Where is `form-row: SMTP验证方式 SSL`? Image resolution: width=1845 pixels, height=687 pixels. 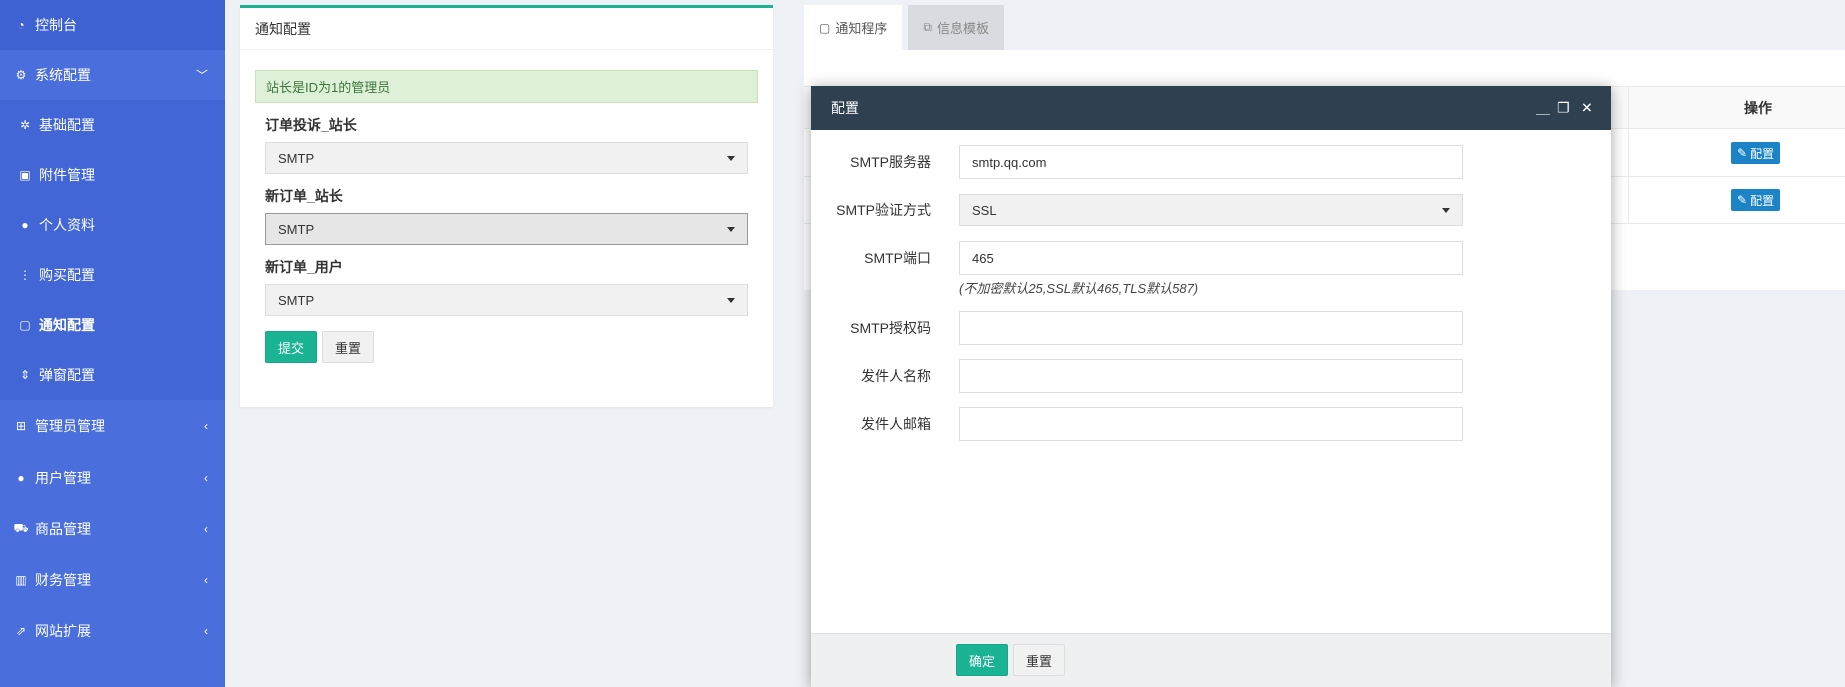
form-row: SMTP验证方式 SSL is located at coordinates (1211, 210).